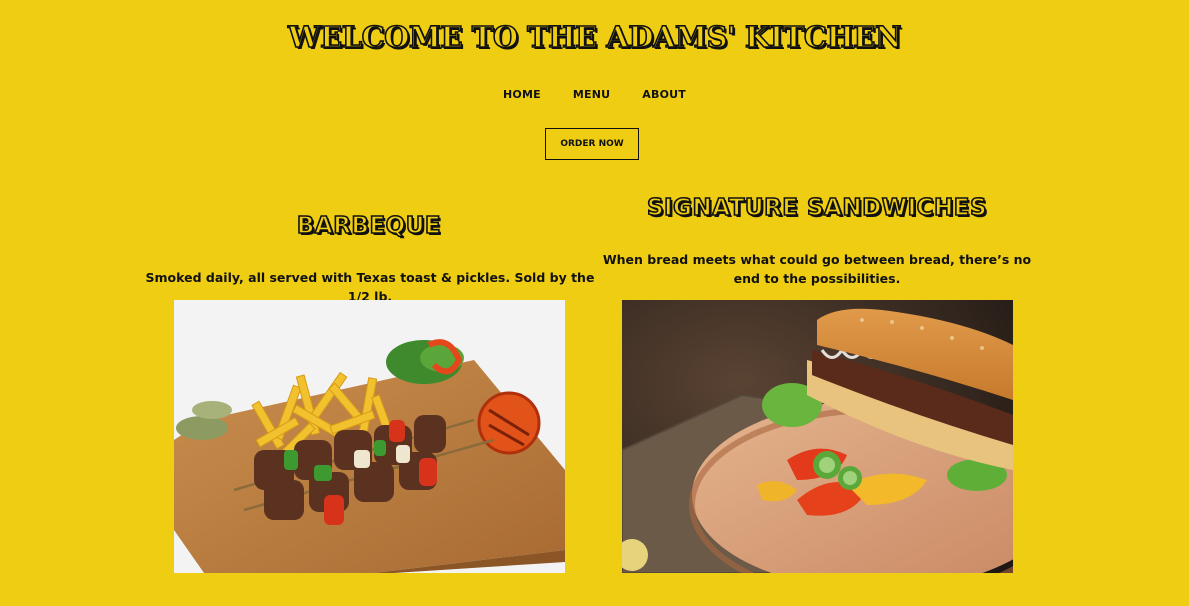  Describe the element at coordinates (369, 436) in the screenshot. I see `barbeque-image` at that location.